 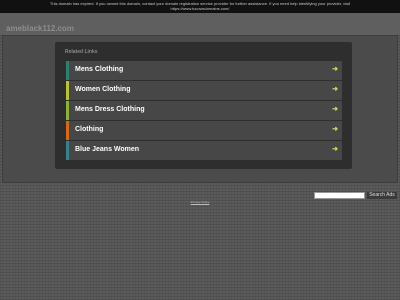 I want to click on related-link-blue-jeans-women: Blue Jeans Women ➜, so click(x=204, y=150).